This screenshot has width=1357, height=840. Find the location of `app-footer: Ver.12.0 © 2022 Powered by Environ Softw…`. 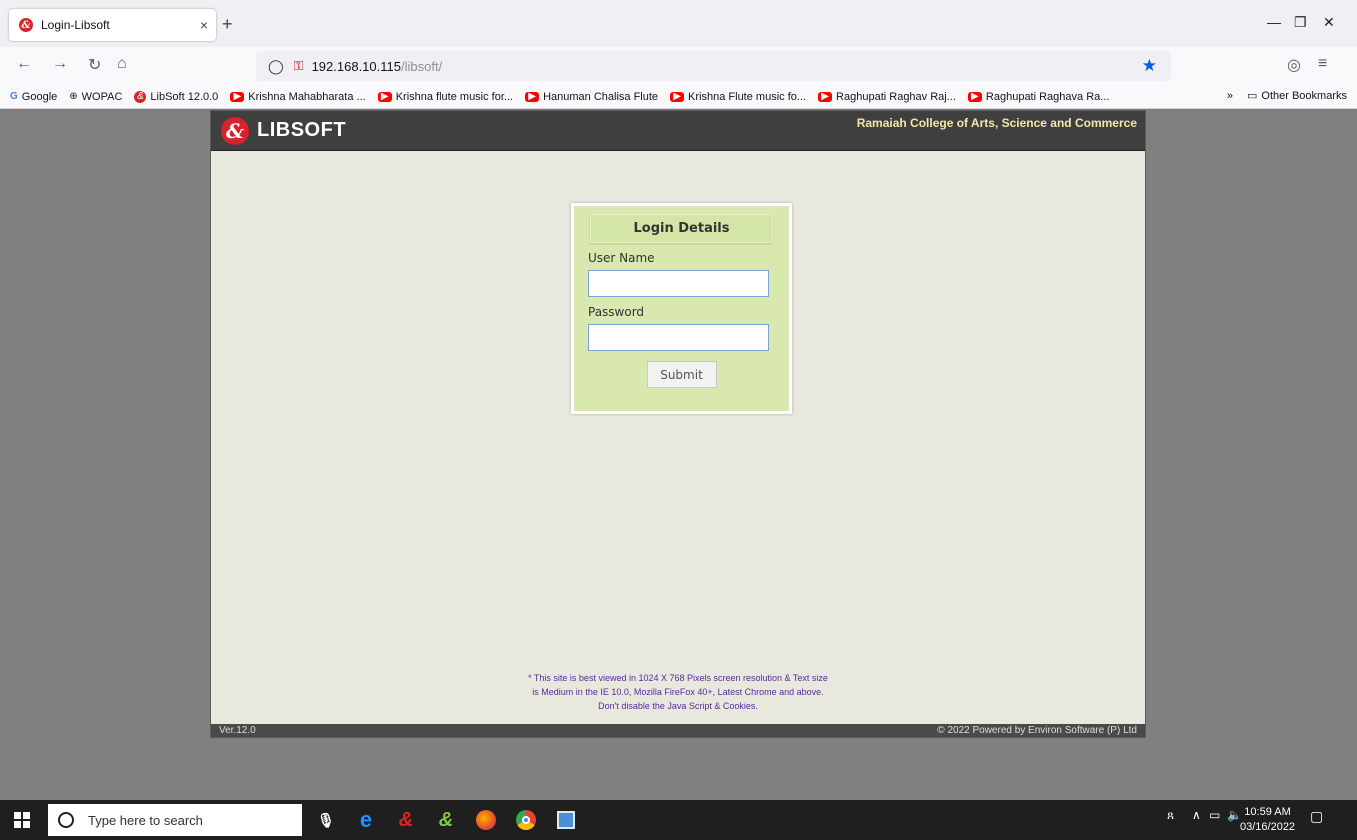

app-footer: Ver.12.0 © 2022 Powered by Environ Softw… is located at coordinates (678, 730).